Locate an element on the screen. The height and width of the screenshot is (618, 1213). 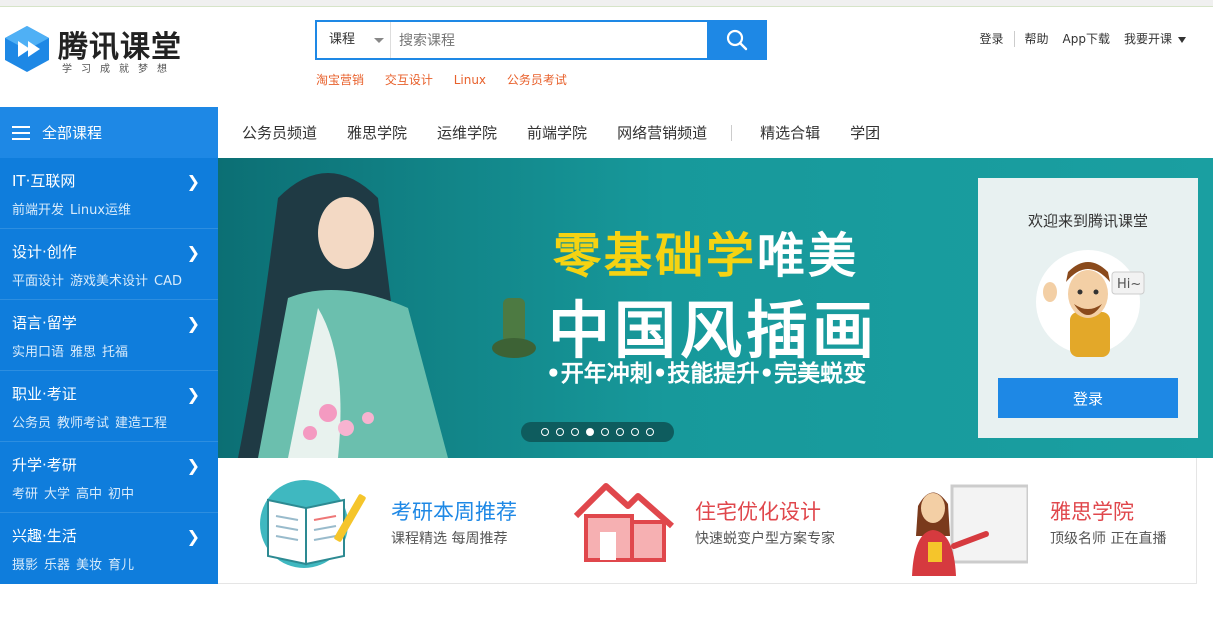
nav-link: 前端学院 is located at coordinates (557, 132).